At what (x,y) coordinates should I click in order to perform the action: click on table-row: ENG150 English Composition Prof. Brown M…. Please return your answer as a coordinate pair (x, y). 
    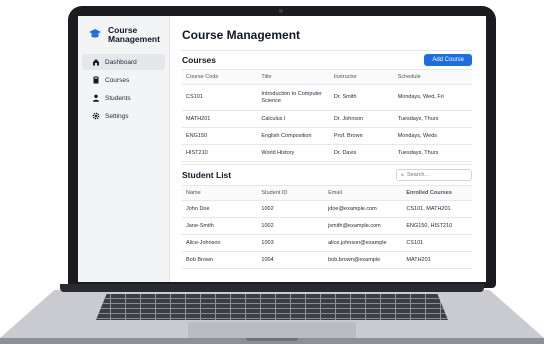
    Looking at the image, I should click on (327, 136).